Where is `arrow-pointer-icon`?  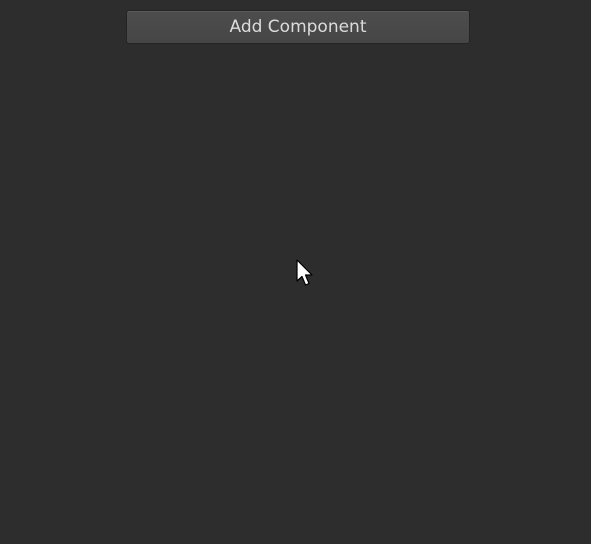 arrow-pointer-icon is located at coordinates (304, 272).